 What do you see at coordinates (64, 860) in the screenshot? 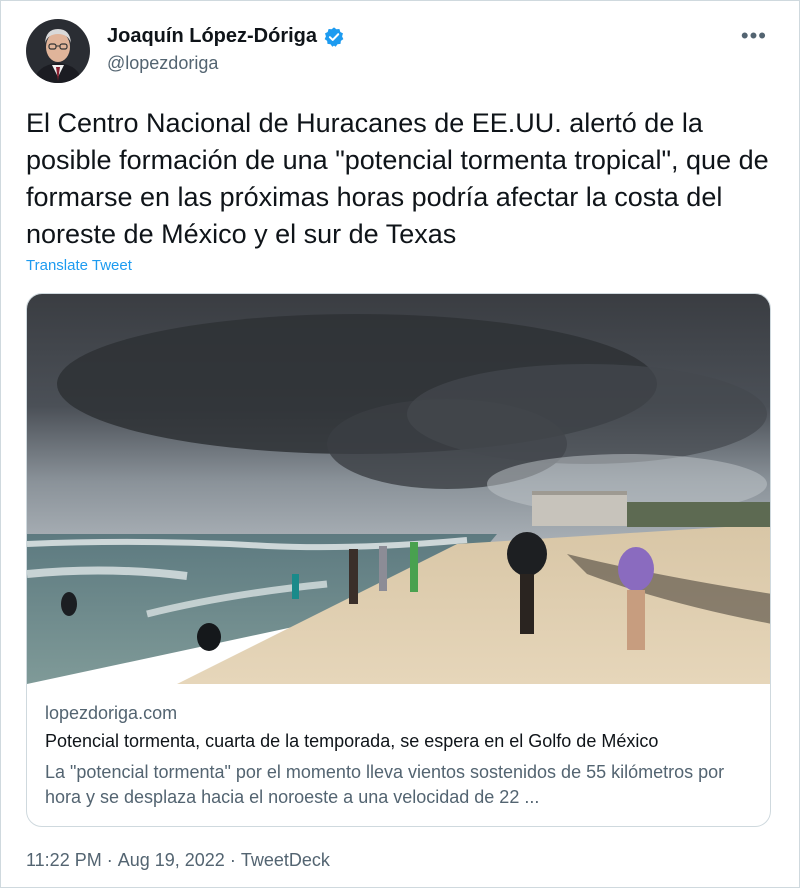
I see `tweet-time: 11:22 PM` at bounding box center [64, 860].